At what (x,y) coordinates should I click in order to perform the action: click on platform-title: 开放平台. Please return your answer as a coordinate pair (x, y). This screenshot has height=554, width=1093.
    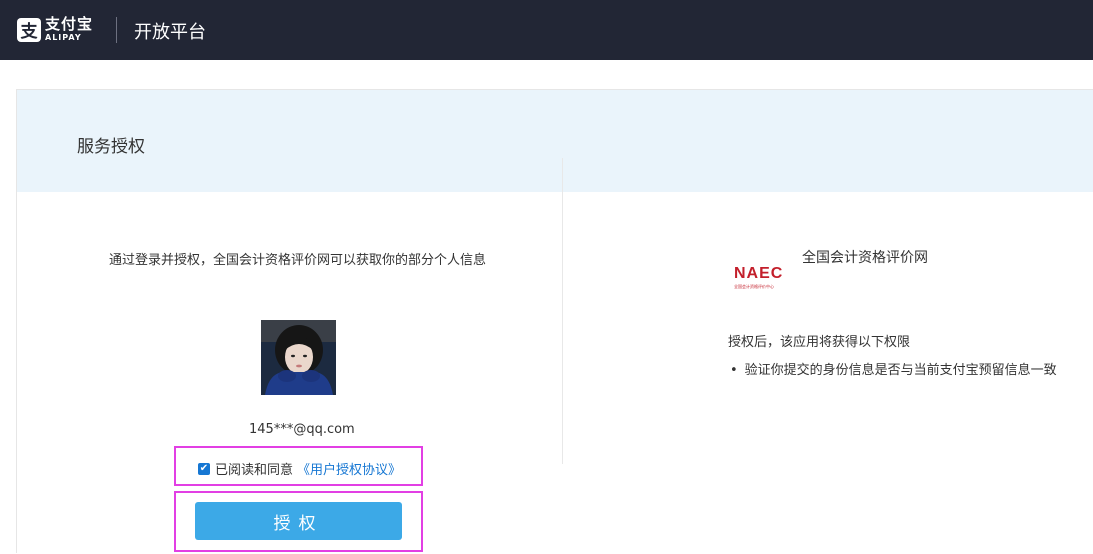
    Looking at the image, I should click on (170, 32).